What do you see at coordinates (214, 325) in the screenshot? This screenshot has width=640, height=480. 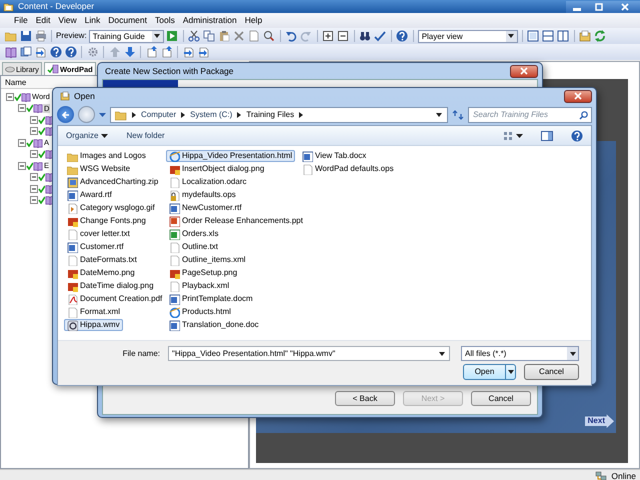 I see `listing-entry: Translation_done.doc` at bounding box center [214, 325].